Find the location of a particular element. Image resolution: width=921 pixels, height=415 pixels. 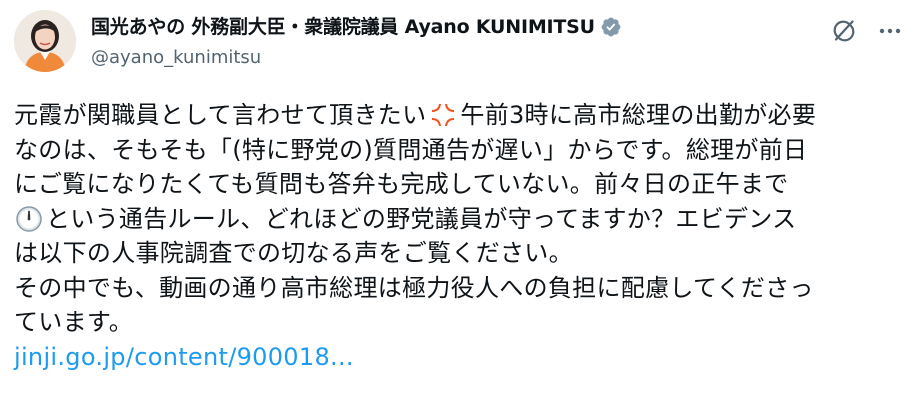

post-line: その中でも、動画の通り高市総理は極力役人への負担に配慮してくださっ is located at coordinates (459, 288).